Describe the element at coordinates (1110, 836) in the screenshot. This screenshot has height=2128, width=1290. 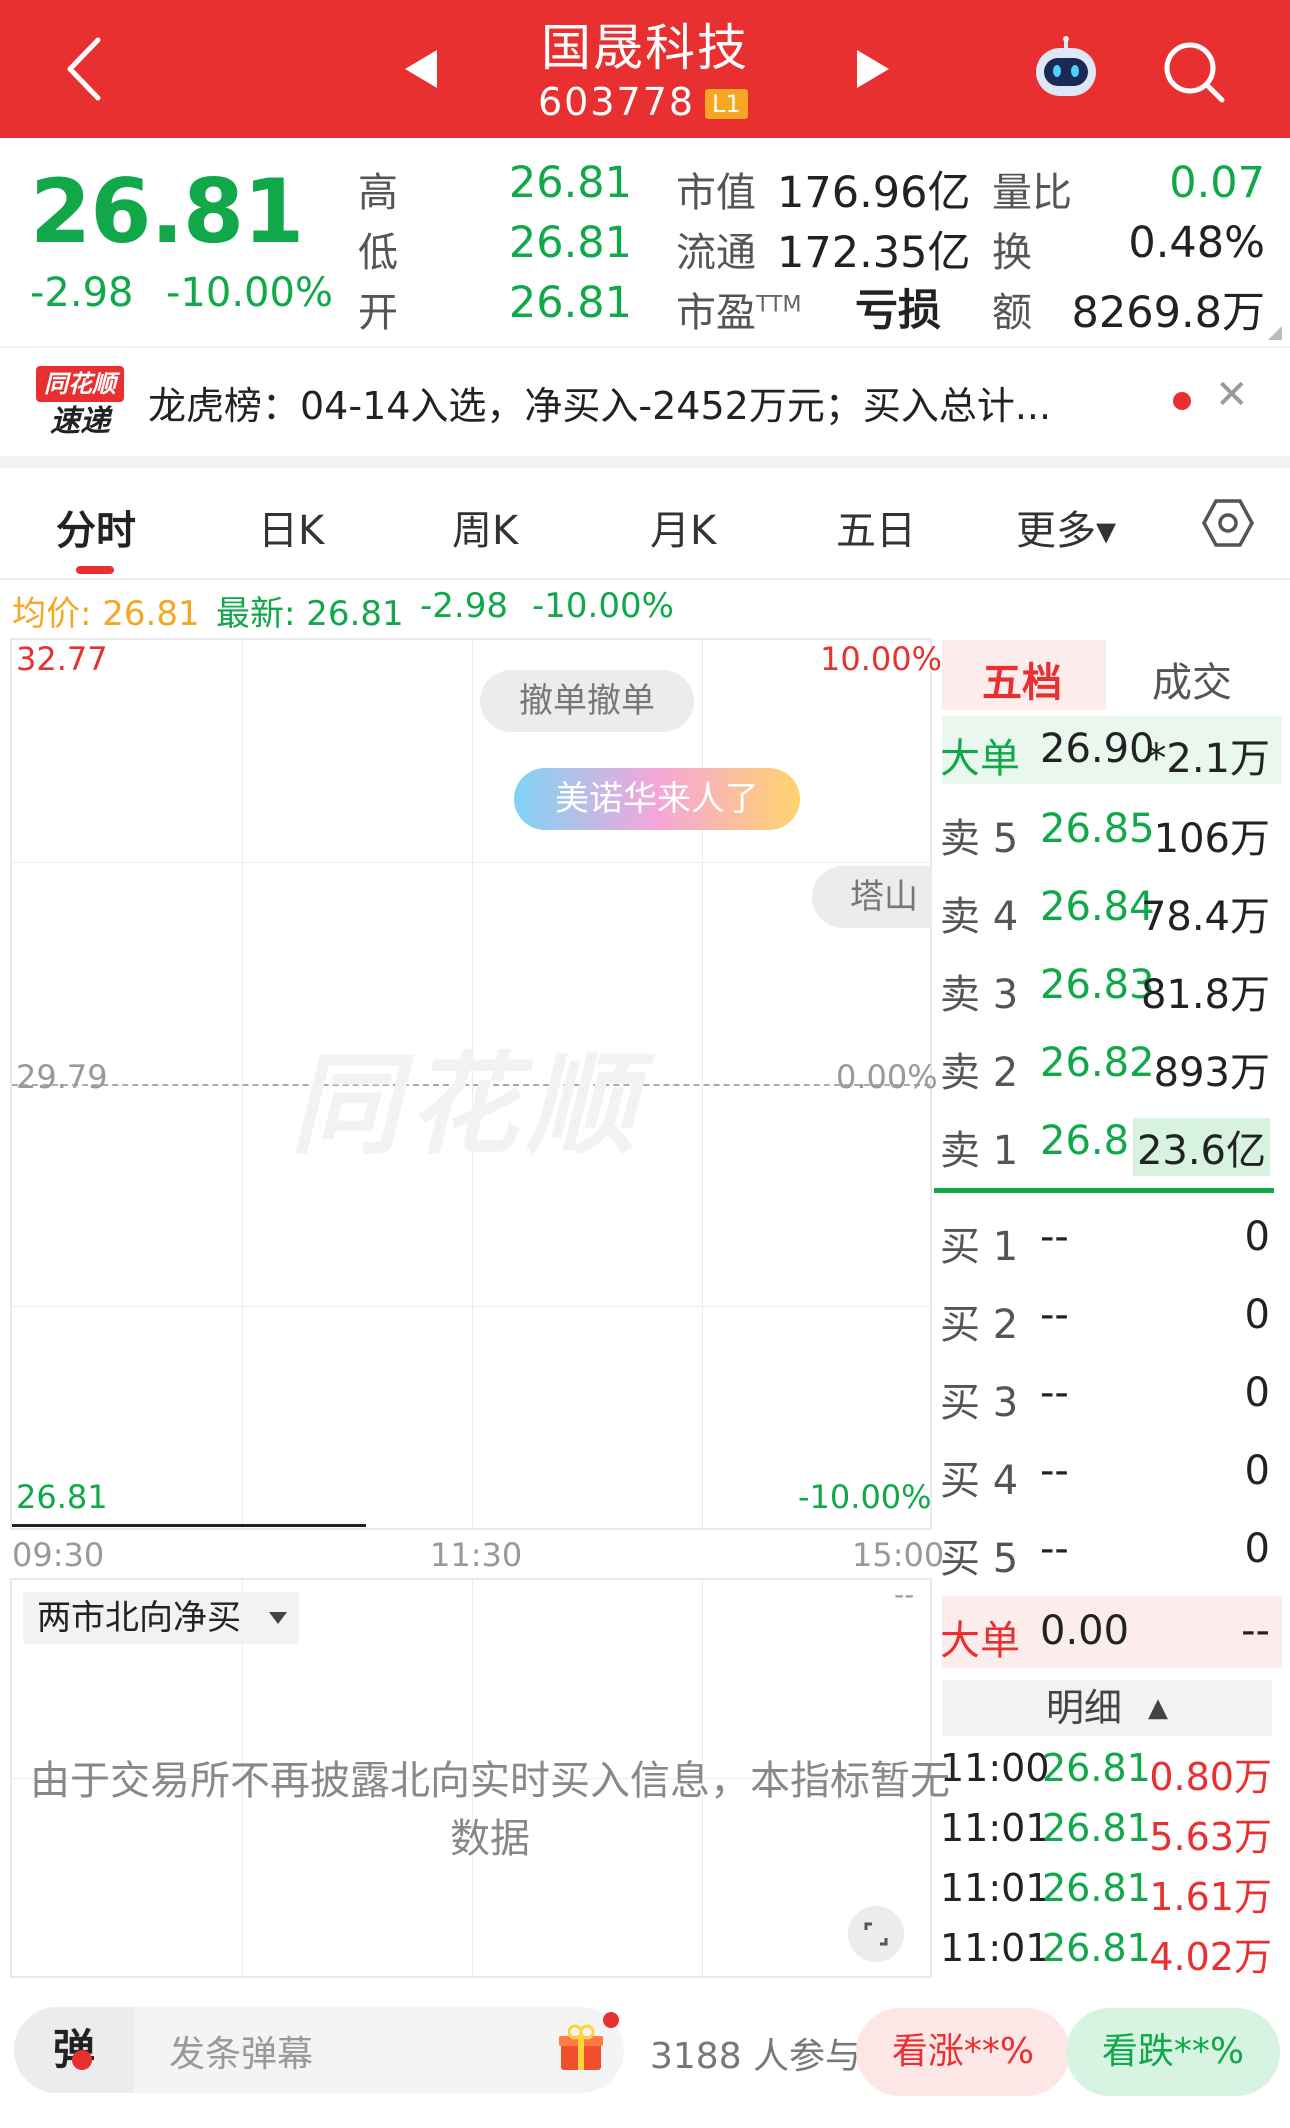
I see `sell-row: 卖 5 26.85 106万` at that location.